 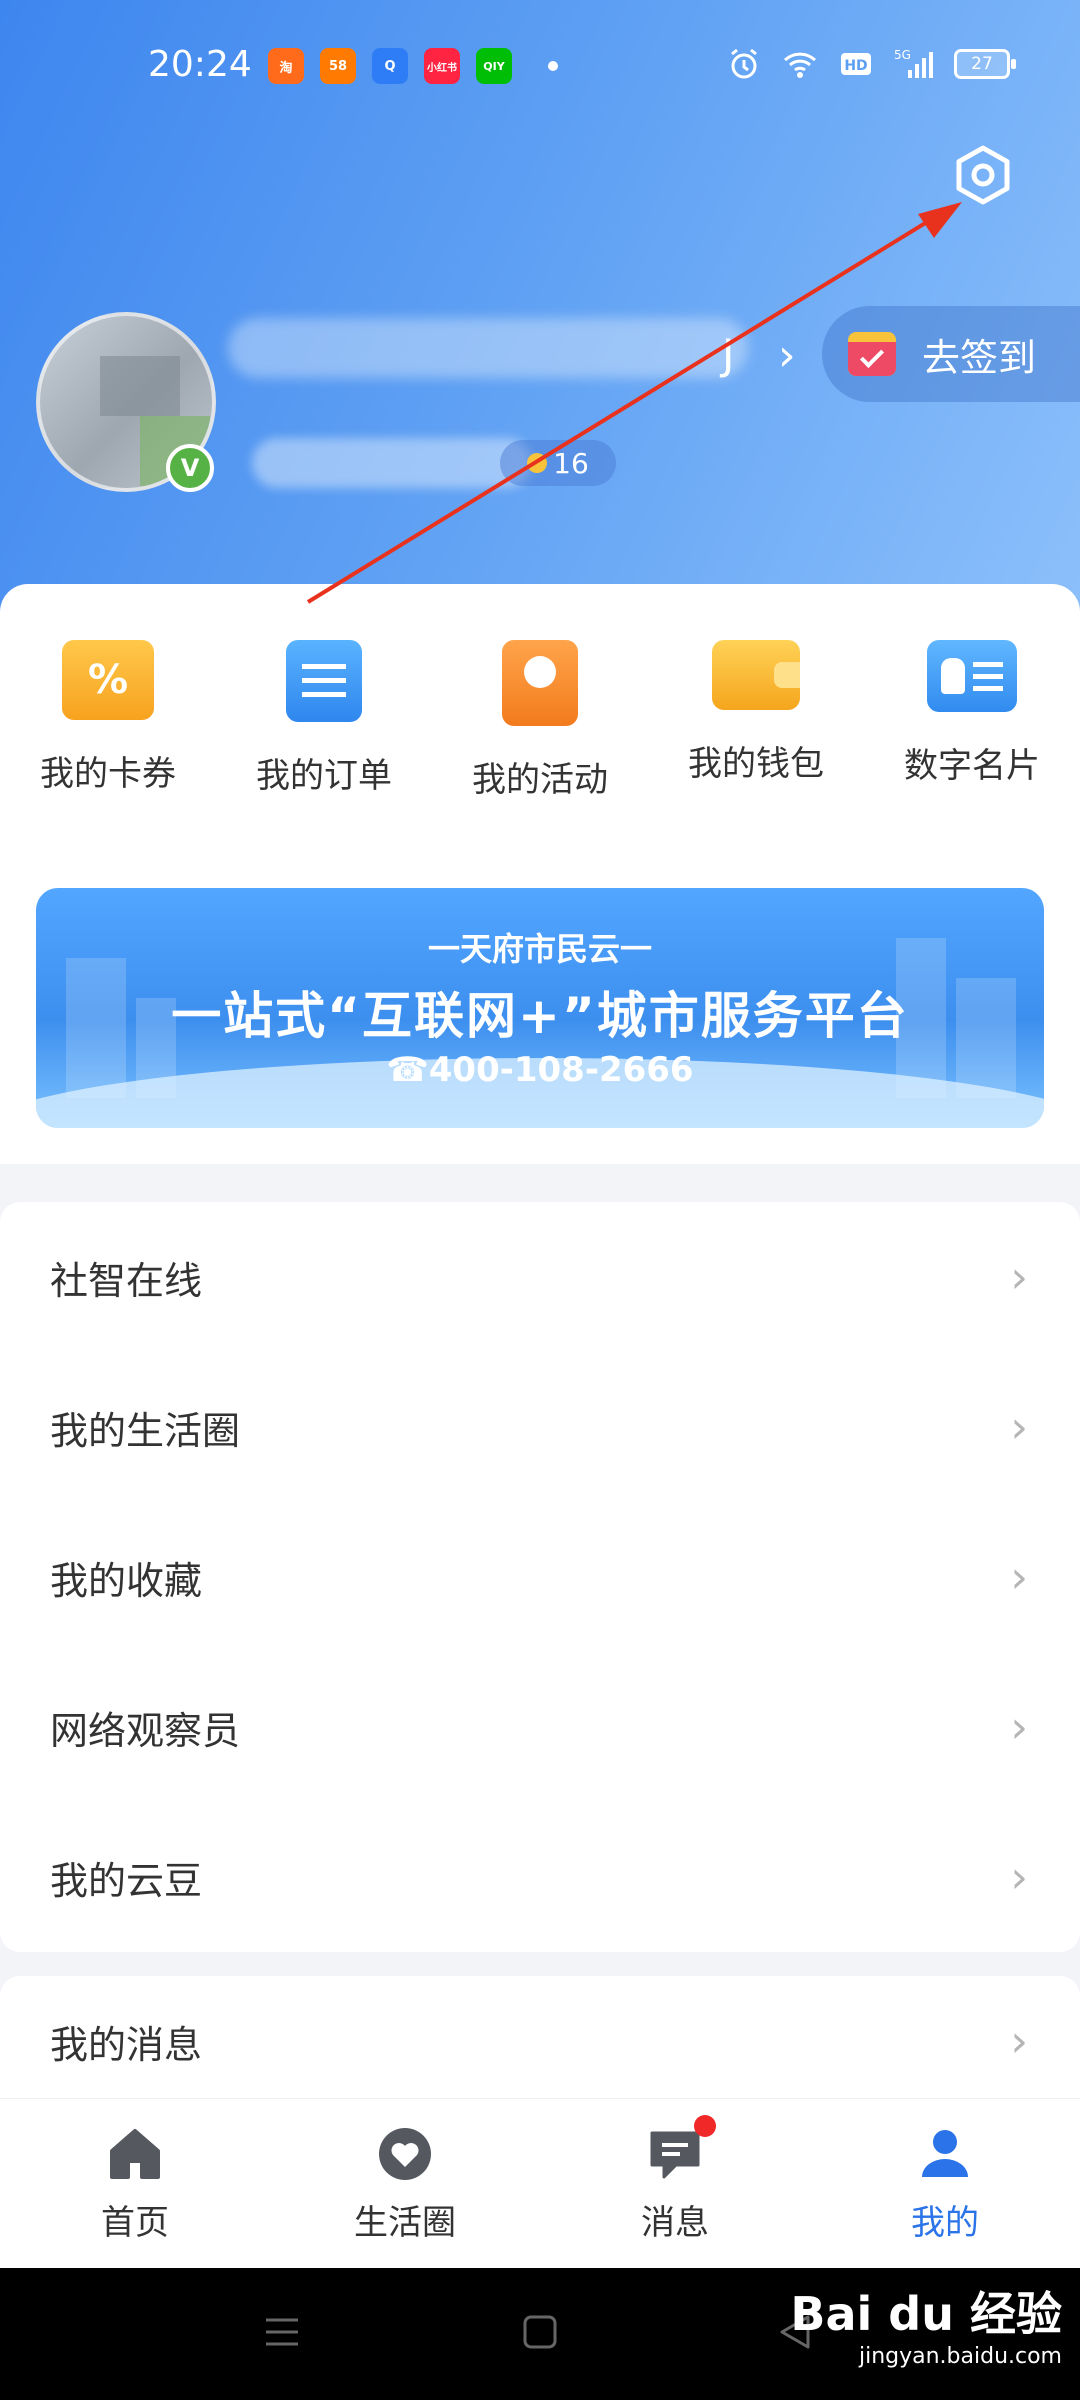 What do you see at coordinates (126, 1280) in the screenshot?
I see `menu-item-label: 社智在线` at bounding box center [126, 1280].